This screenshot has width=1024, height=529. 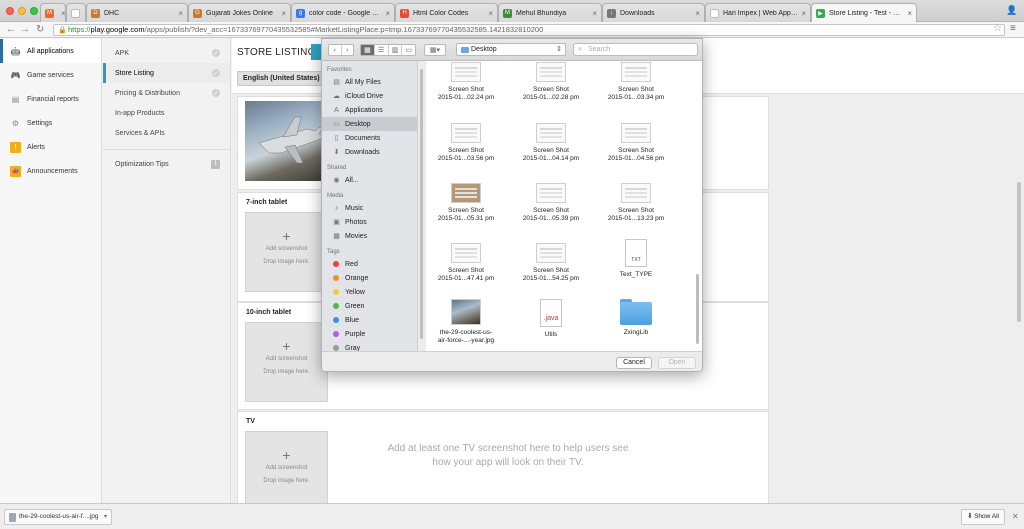 What do you see at coordinates (983, 517) in the screenshot?
I see `show-all-downloads-button: ⬇ Show All` at bounding box center [983, 517].